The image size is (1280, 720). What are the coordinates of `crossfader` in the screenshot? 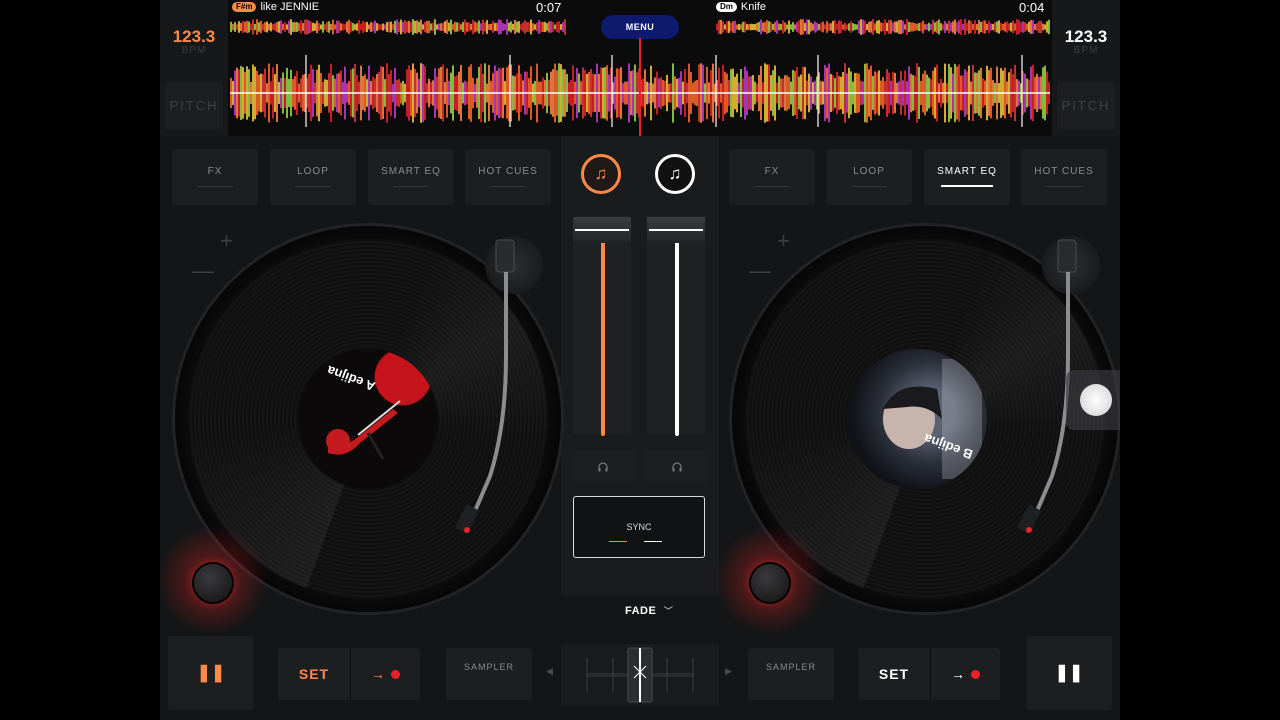 It's located at (640, 675).